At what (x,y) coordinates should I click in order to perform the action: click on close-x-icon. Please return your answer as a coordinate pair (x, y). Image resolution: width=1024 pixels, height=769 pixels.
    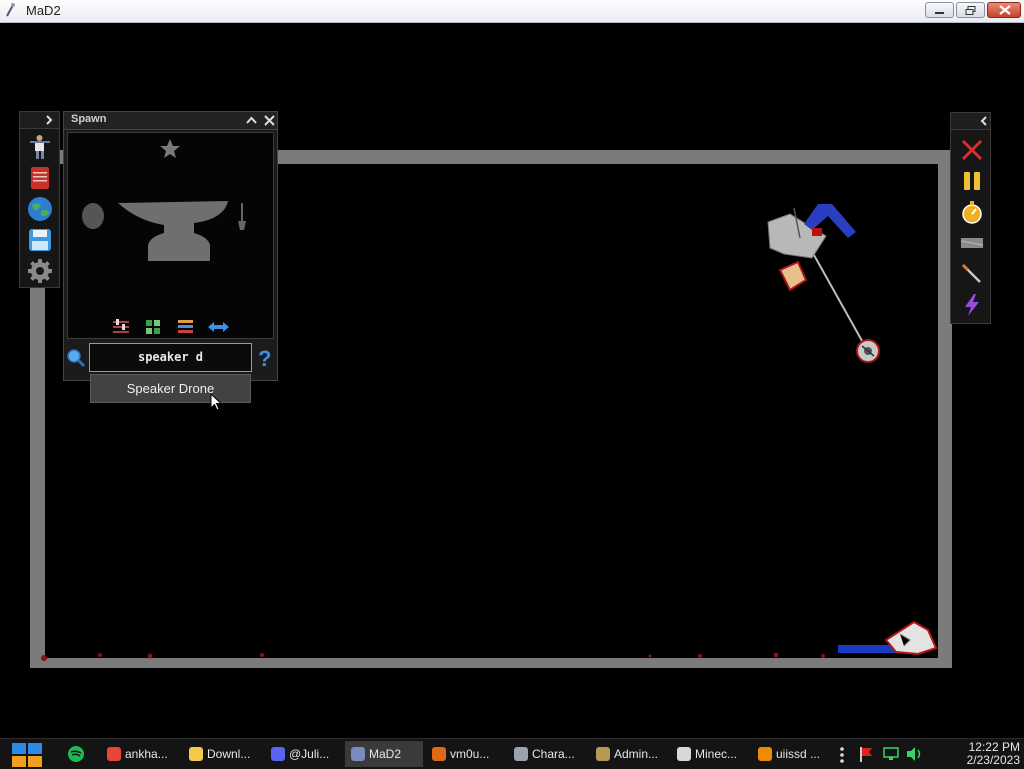
    Looking at the image, I should click on (972, 150).